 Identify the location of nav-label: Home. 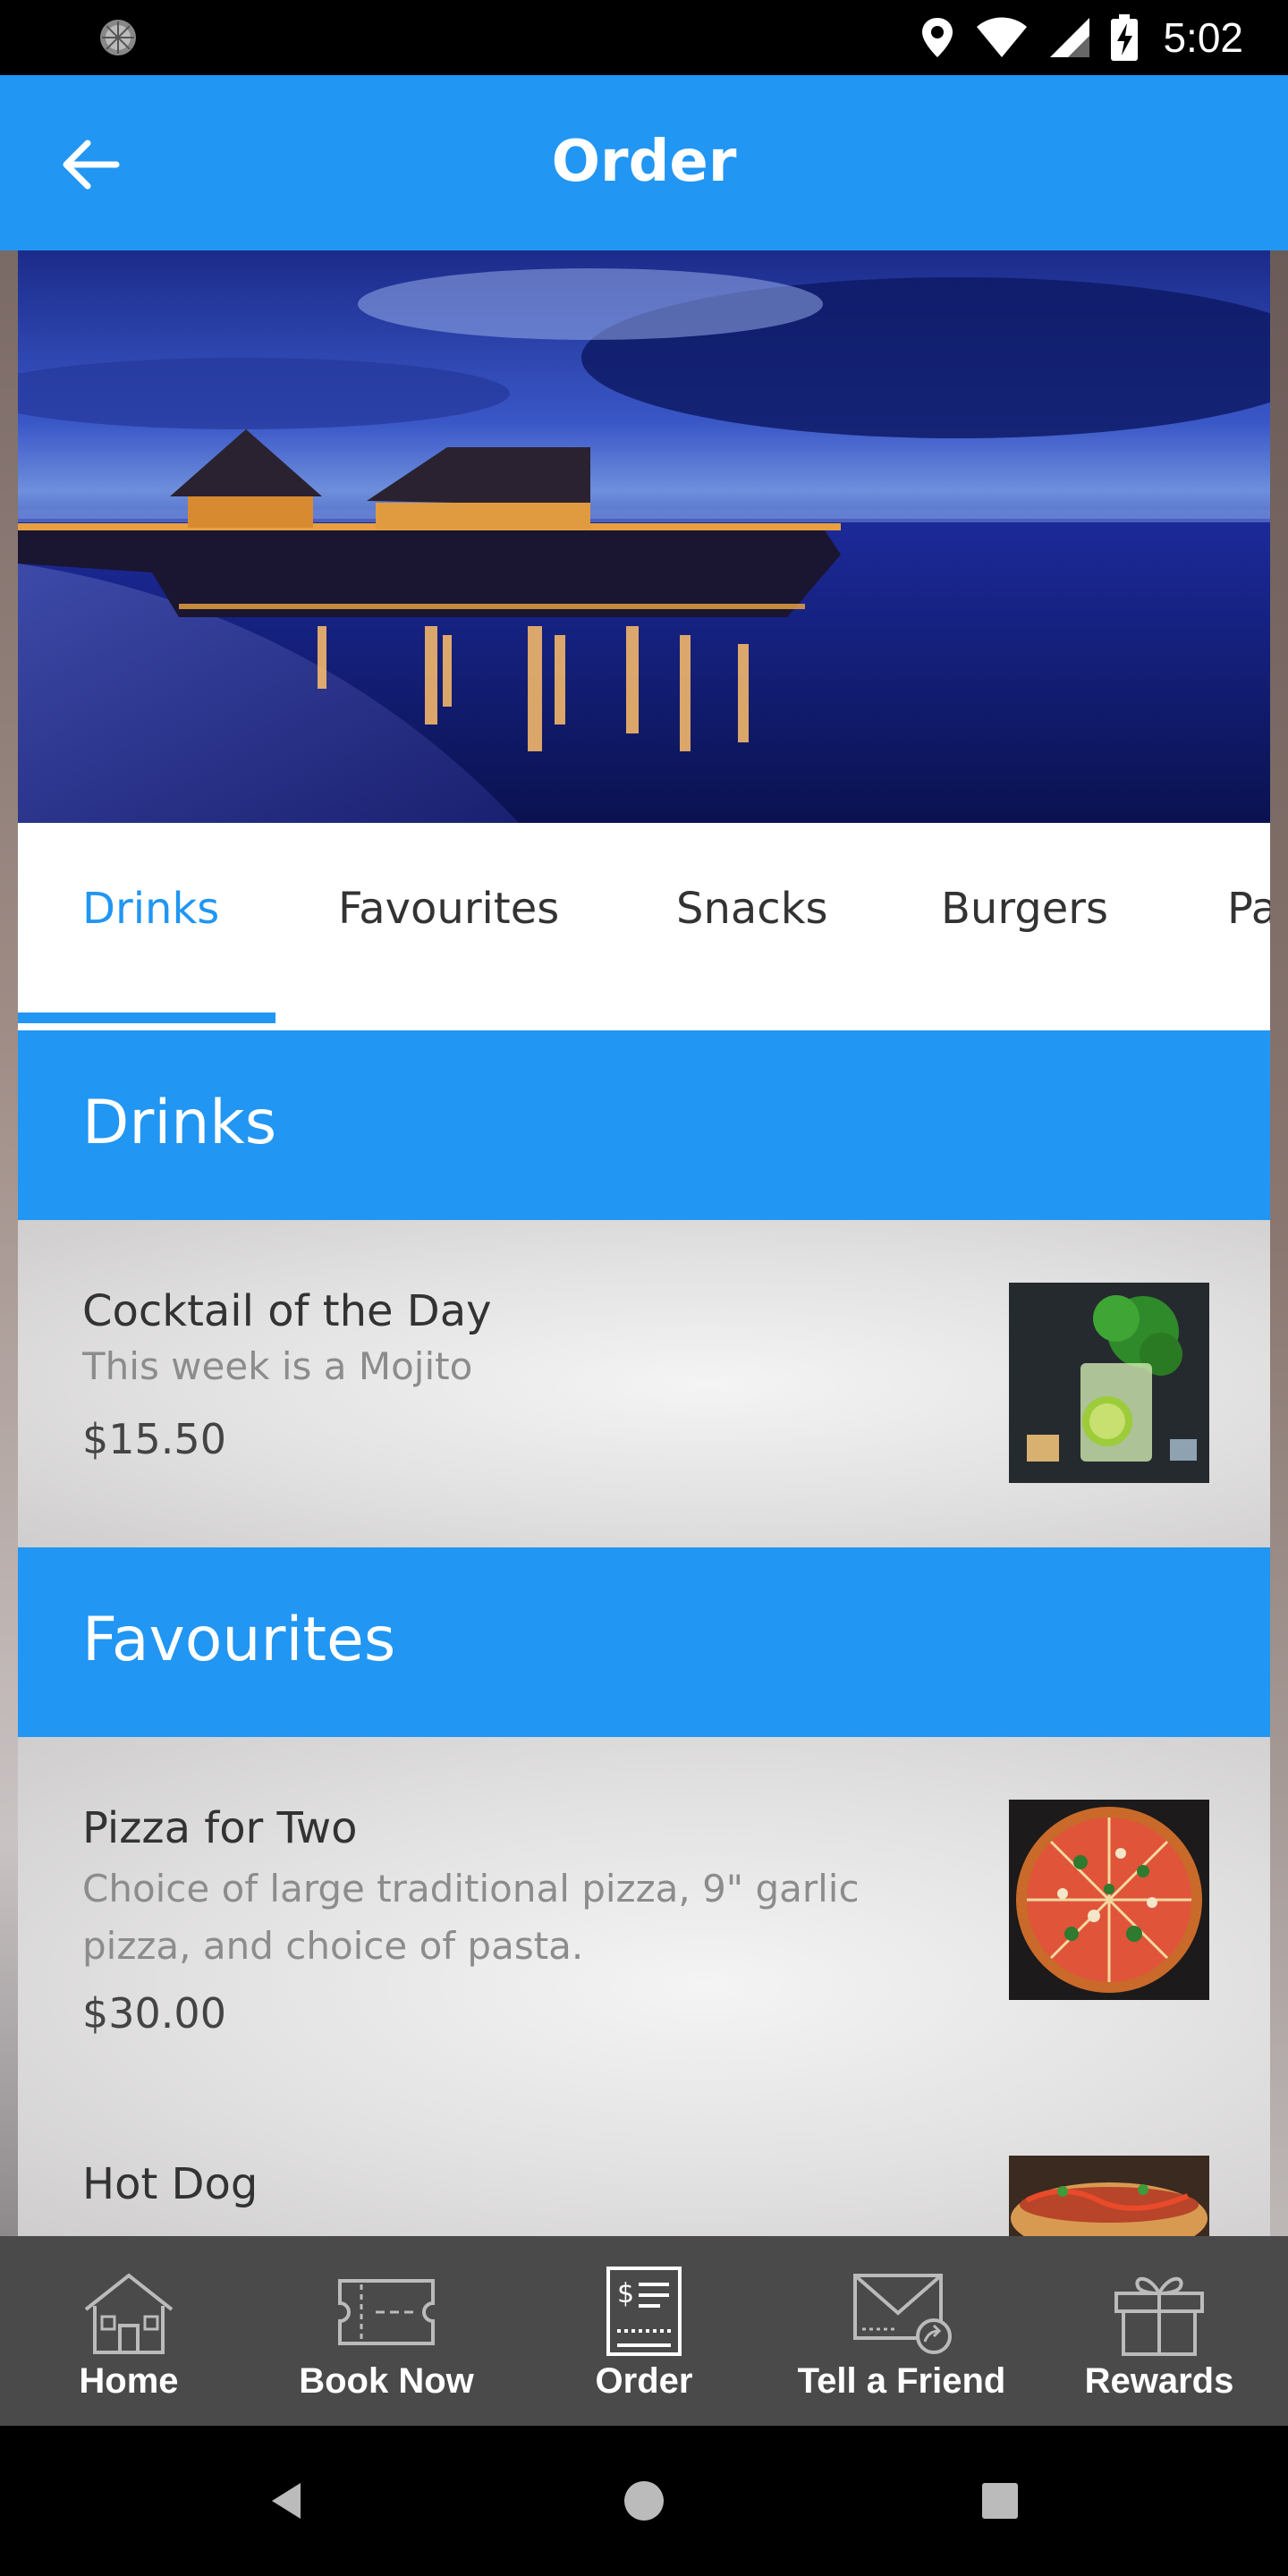
(129, 2381).